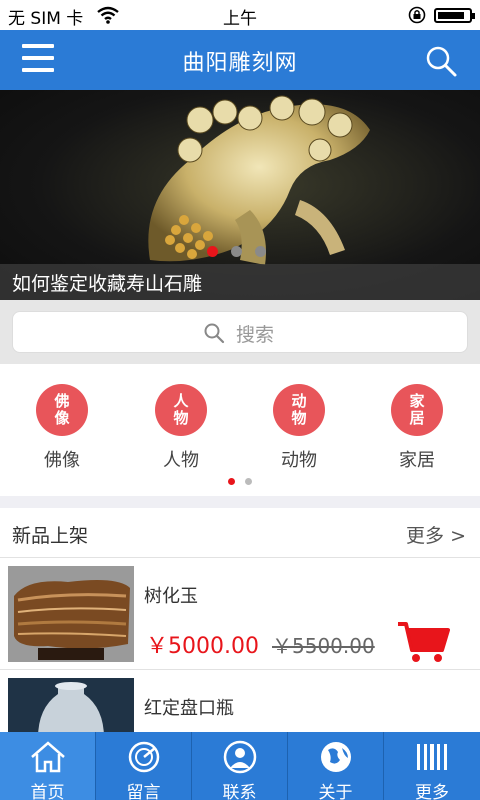  What do you see at coordinates (189, 708) in the screenshot?
I see `product-name: 红定盘口瓶` at bounding box center [189, 708].